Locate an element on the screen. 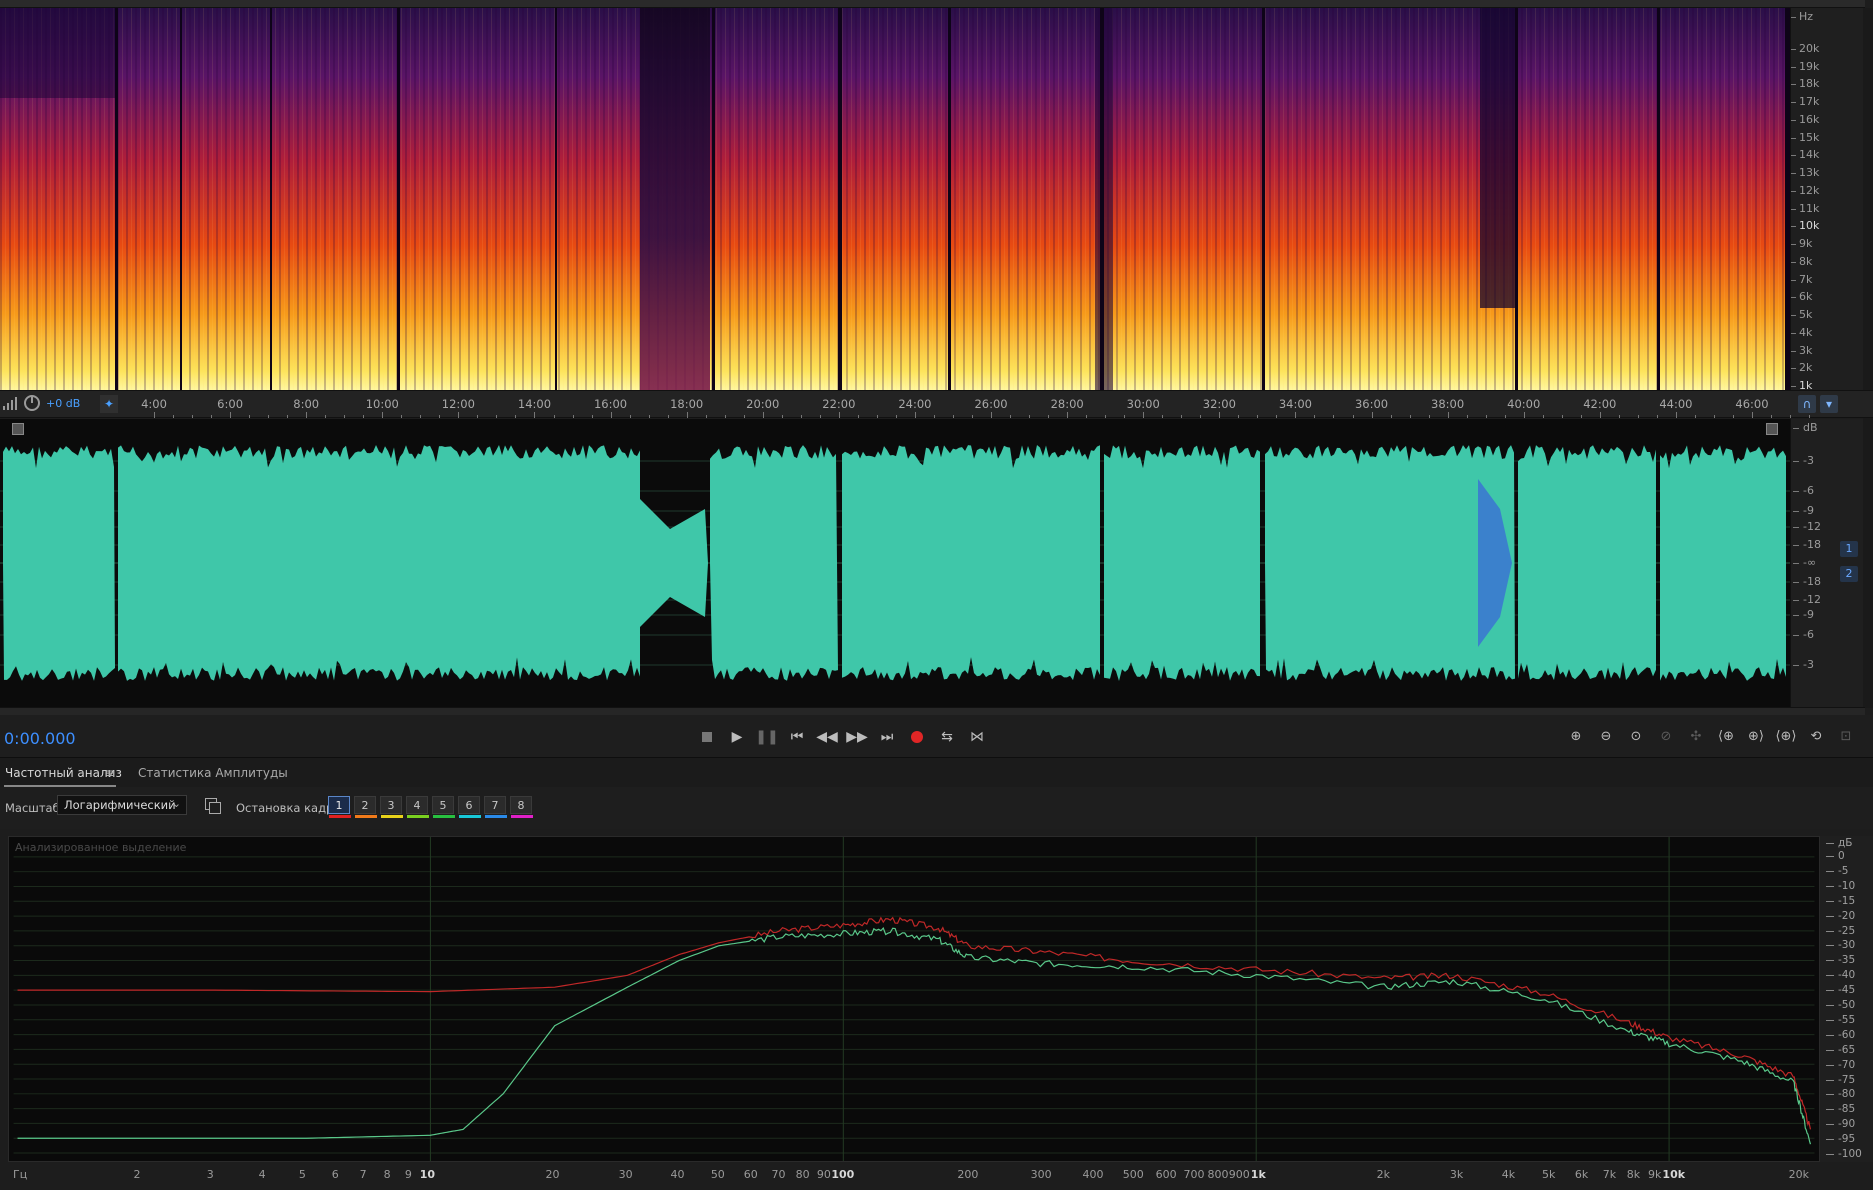 The width and height of the screenshot is (1873, 1190). zoom-selection-icon: ✣ is located at coordinates (1696, 736).